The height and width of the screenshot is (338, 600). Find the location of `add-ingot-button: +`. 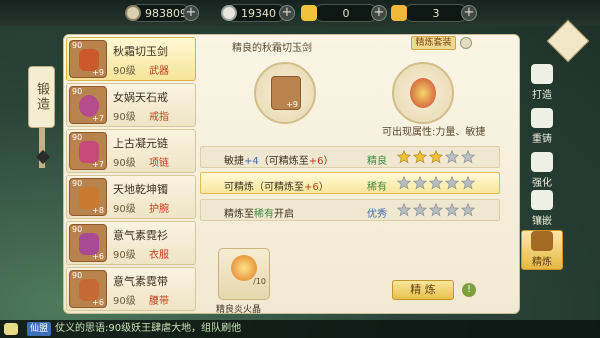

add-ingot-button: + is located at coordinates (469, 13).